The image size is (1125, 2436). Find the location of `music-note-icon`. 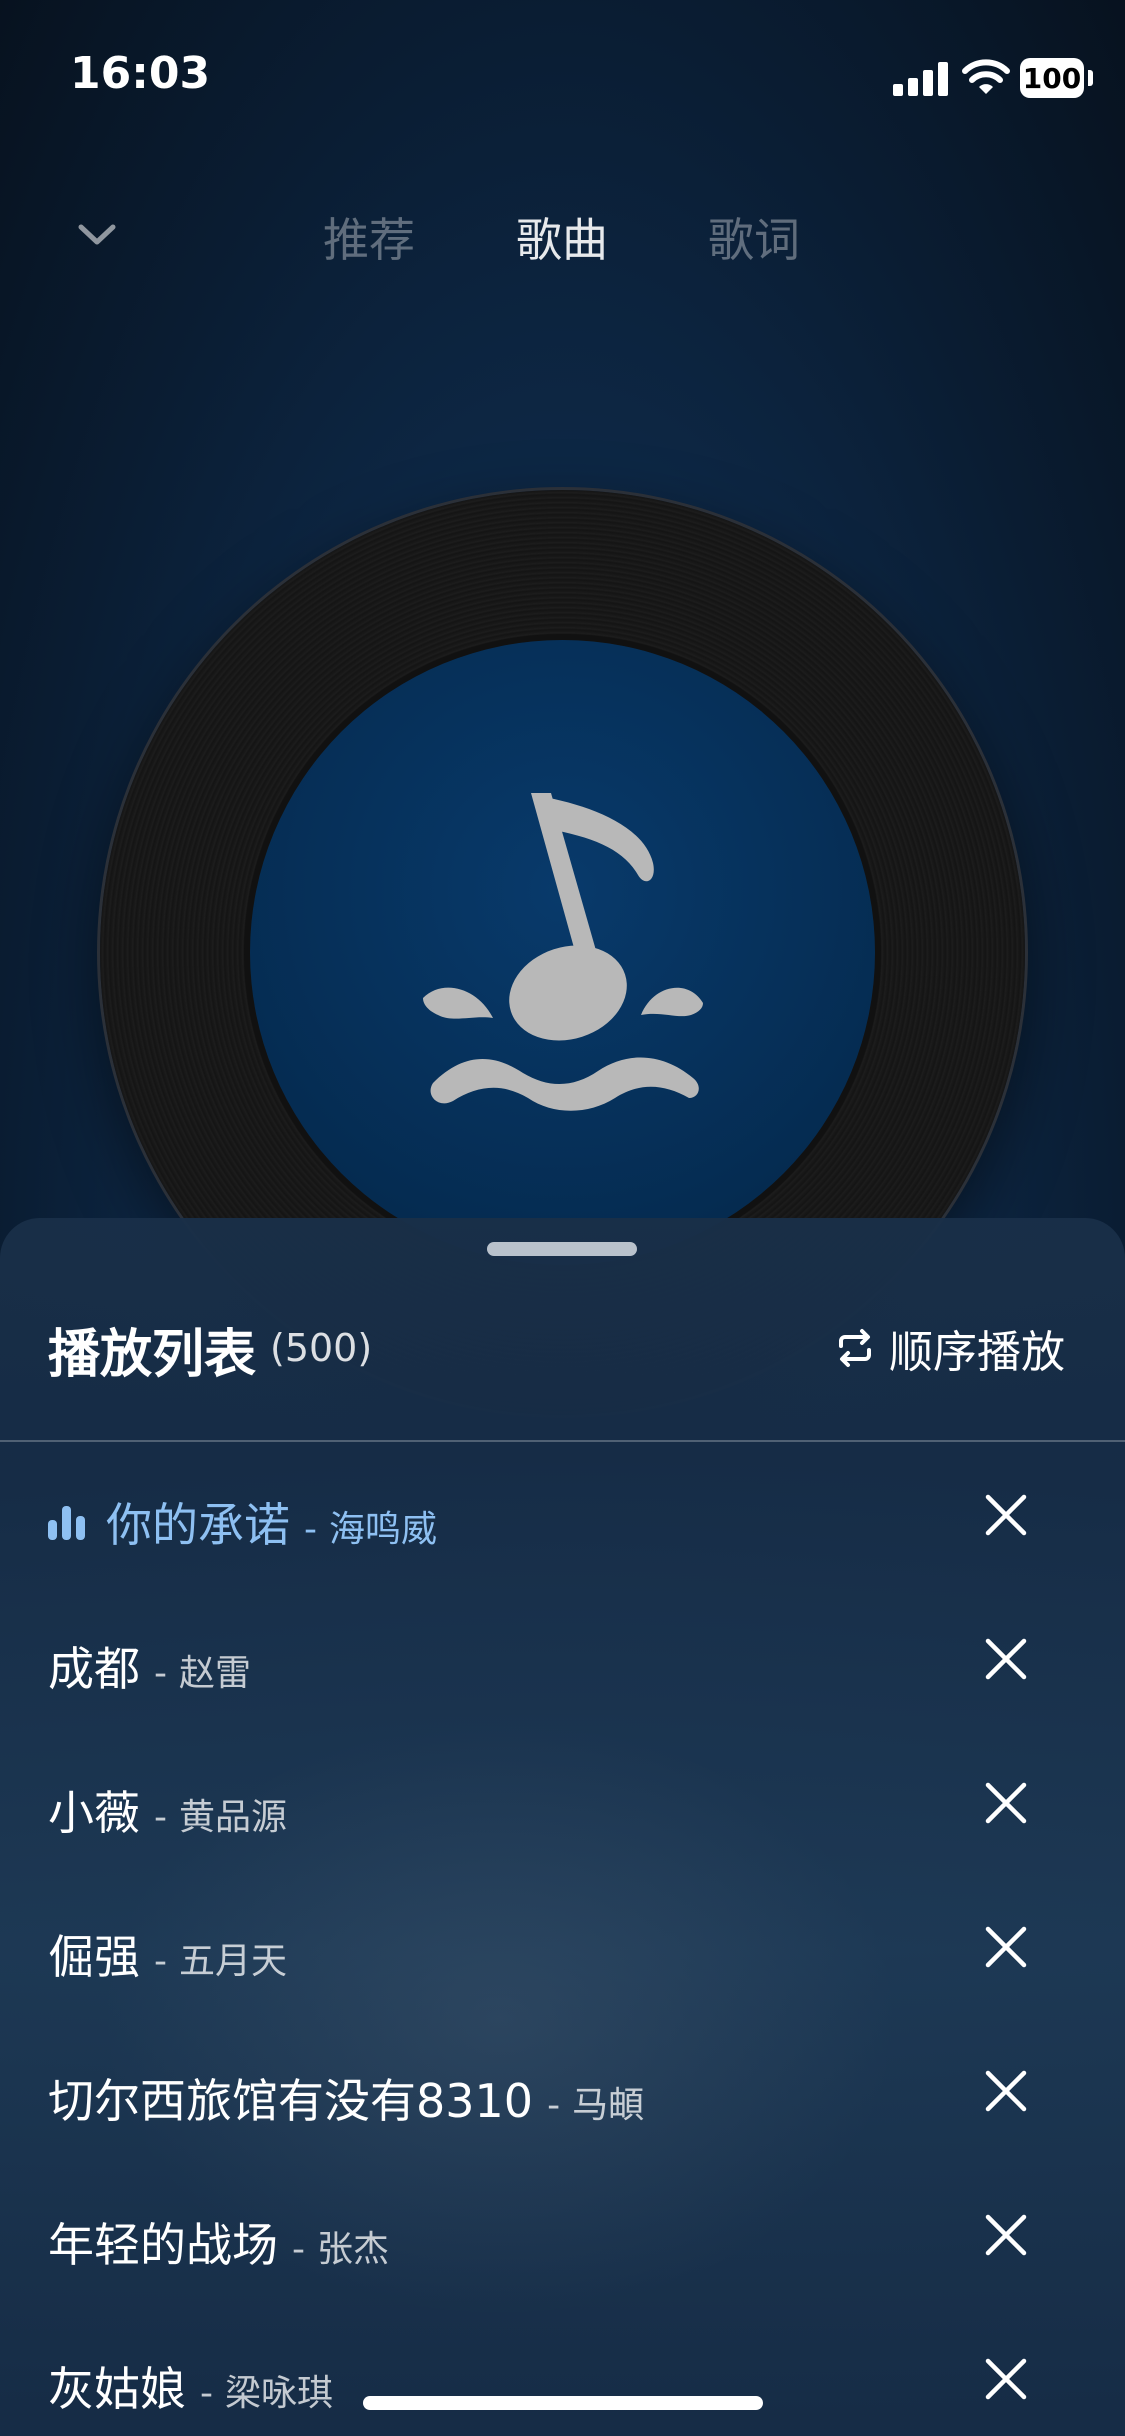

music-note-icon is located at coordinates (562, 951).